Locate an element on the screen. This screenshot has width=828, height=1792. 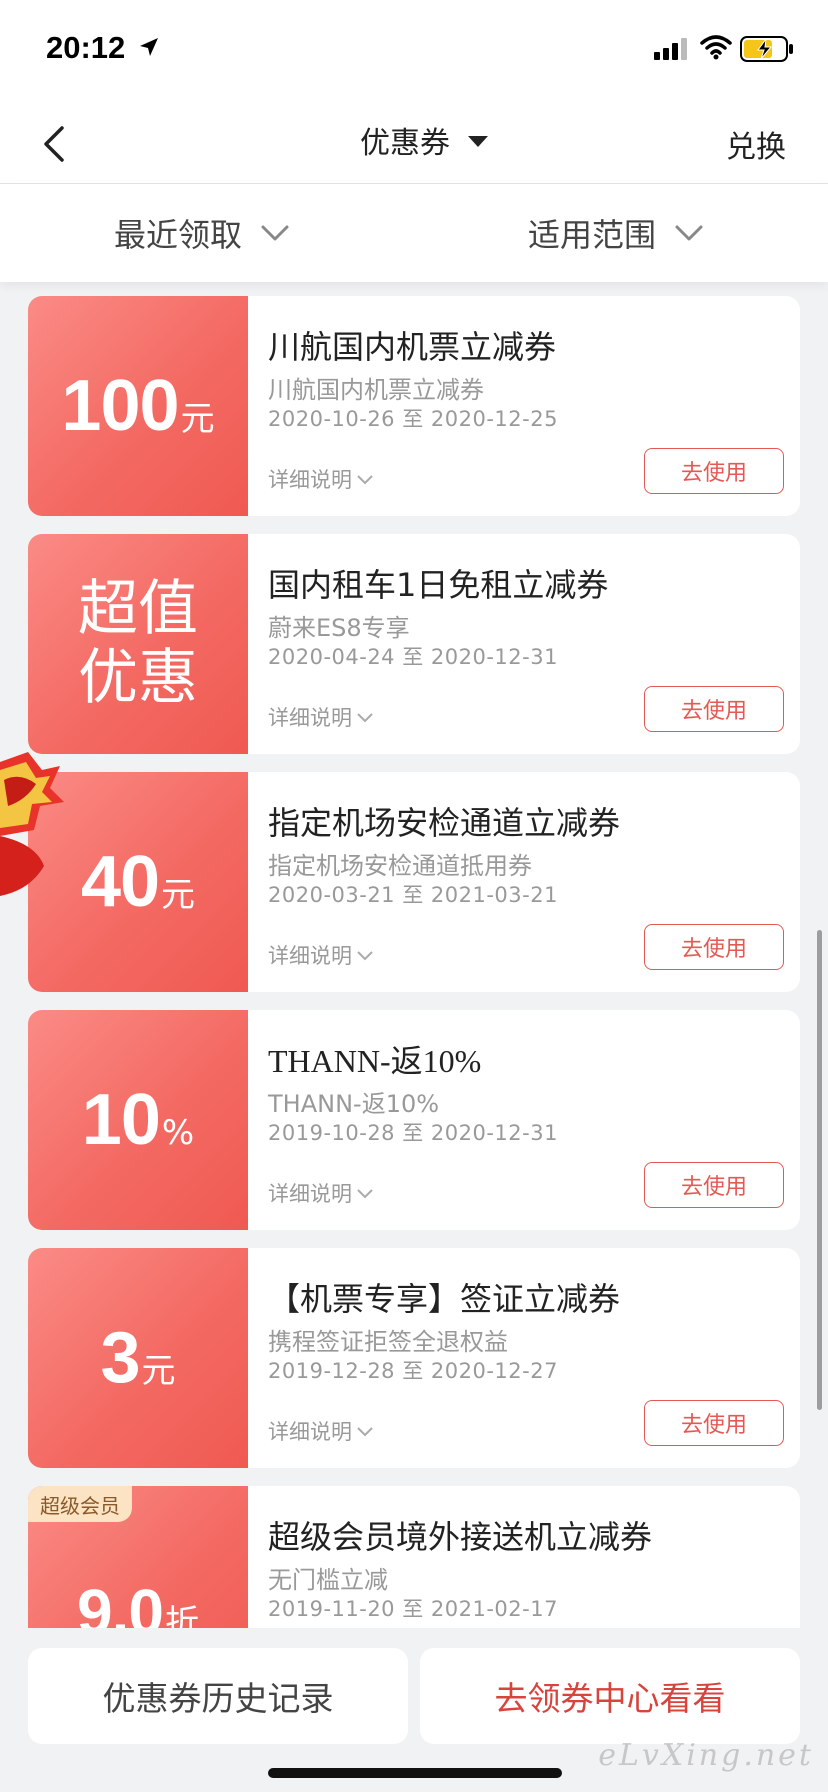
coupon-date: 2019-11-20 至 2021-02-17 is located at coordinates (413, 1609).